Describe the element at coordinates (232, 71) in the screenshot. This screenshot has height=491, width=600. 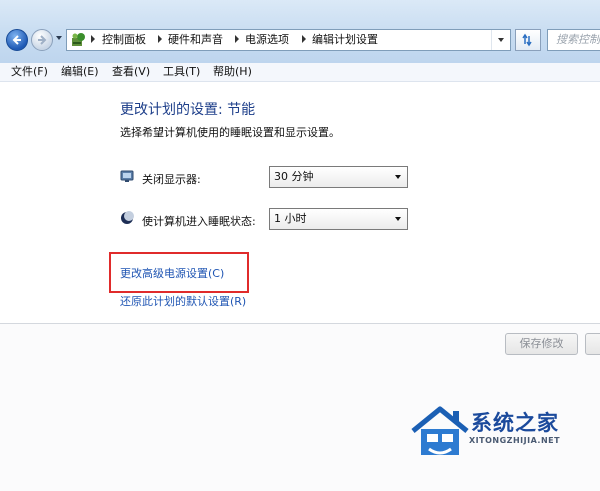
I see `menu-help: 帮助(H)` at that location.